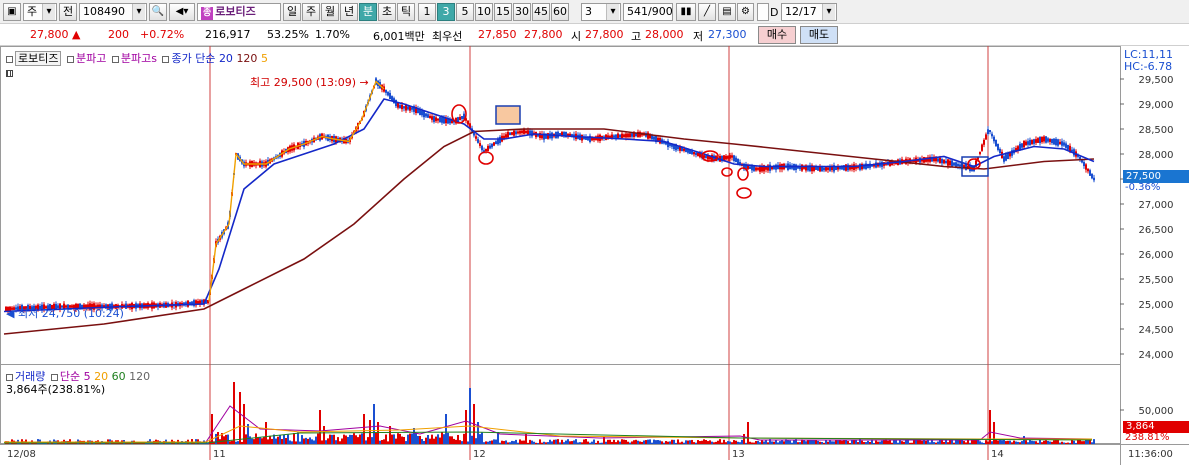 The image size is (1189, 465). Describe the element at coordinates (158, 12) in the screenshot. I see `search-icon: 🔍` at that location.